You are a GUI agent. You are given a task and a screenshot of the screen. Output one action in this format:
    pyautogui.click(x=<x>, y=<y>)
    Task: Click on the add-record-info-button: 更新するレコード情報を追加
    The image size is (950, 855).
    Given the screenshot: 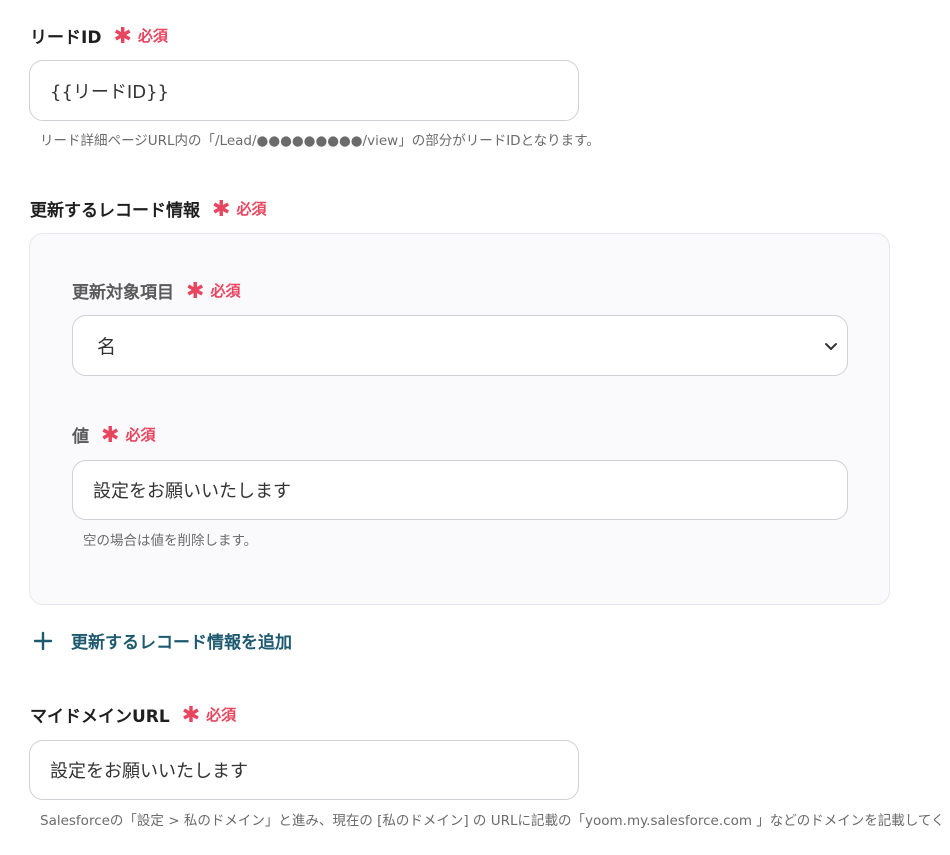 What is the action you would take?
    pyautogui.click(x=162, y=640)
    